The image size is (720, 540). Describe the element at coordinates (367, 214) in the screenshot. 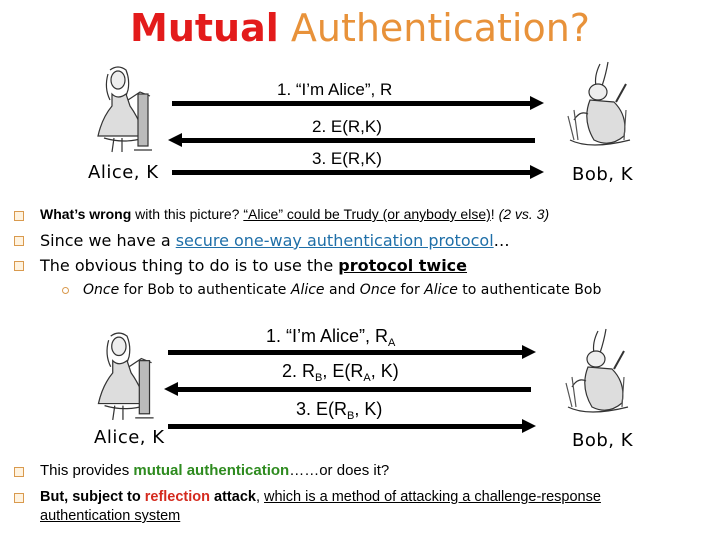

I see `bullet-underlined-text: “Alice” could be Trudy (or anybody else)` at that location.